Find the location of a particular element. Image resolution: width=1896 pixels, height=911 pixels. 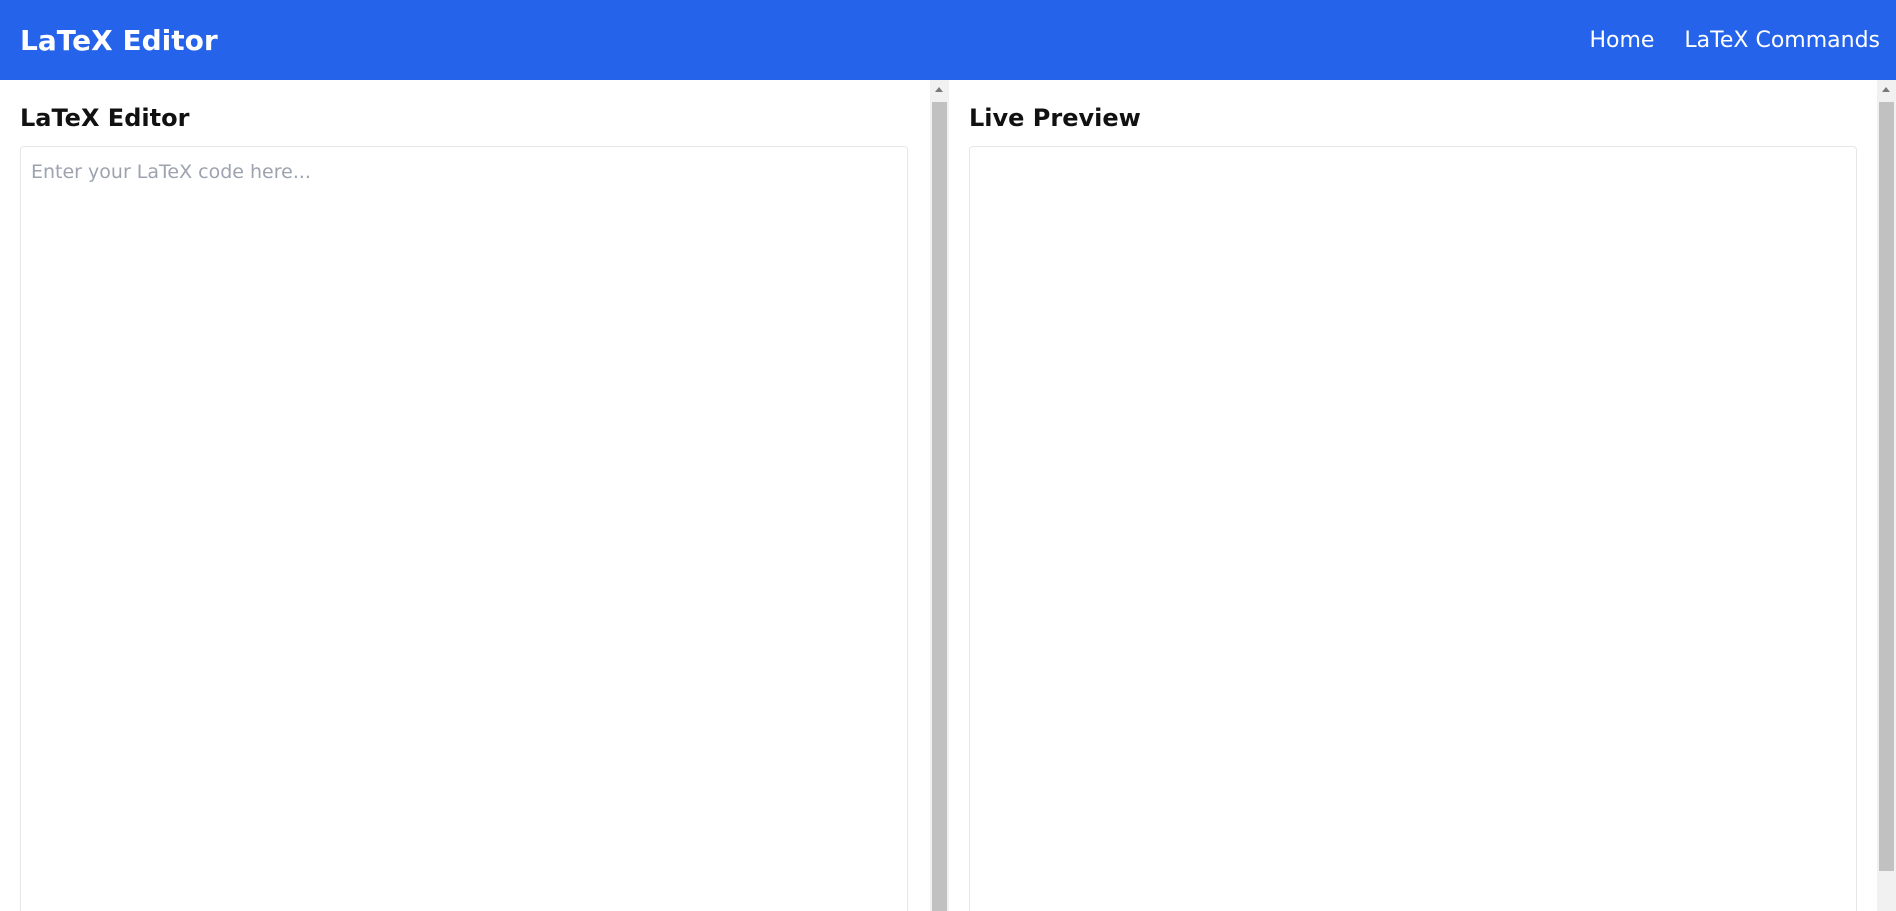

editor-pane-scrollbar is located at coordinates (939, 495).